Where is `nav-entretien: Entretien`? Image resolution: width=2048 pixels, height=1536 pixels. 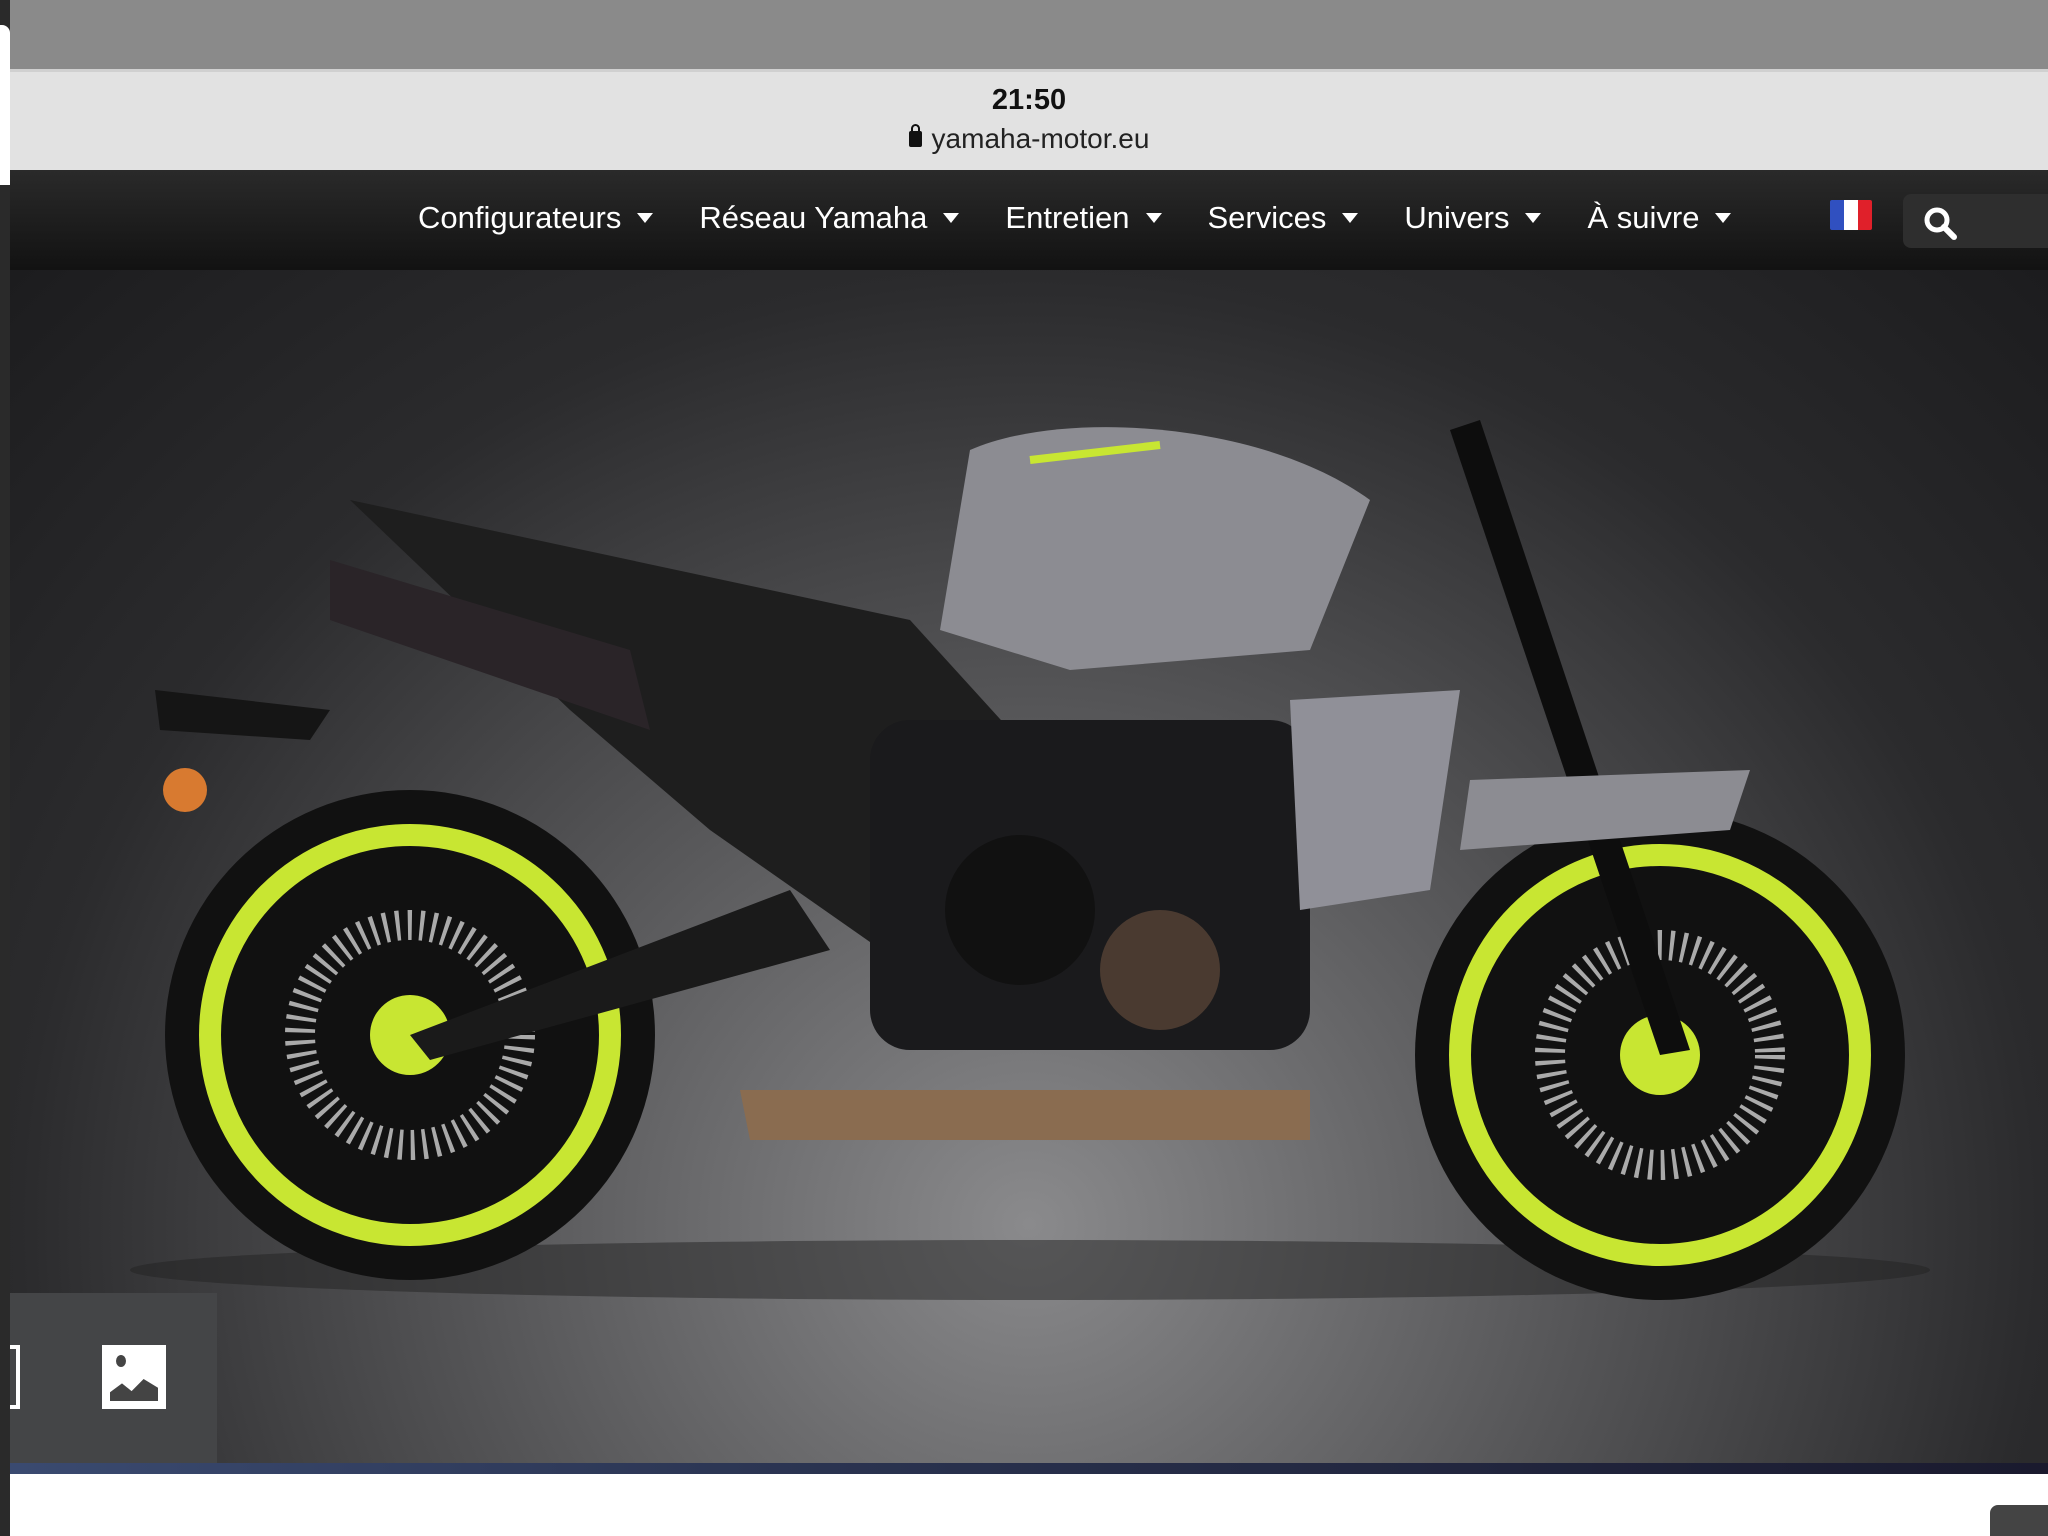 nav-entretien: Entretien is located at coordinates (1083, 218).